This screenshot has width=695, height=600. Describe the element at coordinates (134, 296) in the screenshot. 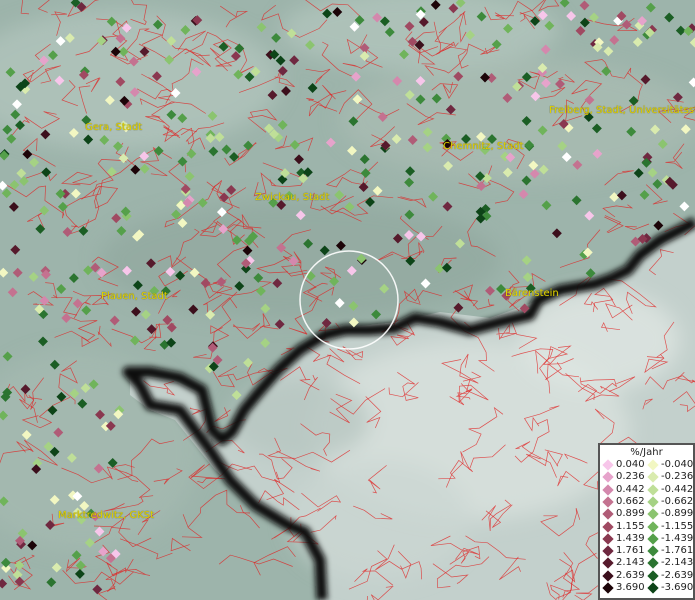

I see `label-plauen: Plauen, Stadt` at that location.